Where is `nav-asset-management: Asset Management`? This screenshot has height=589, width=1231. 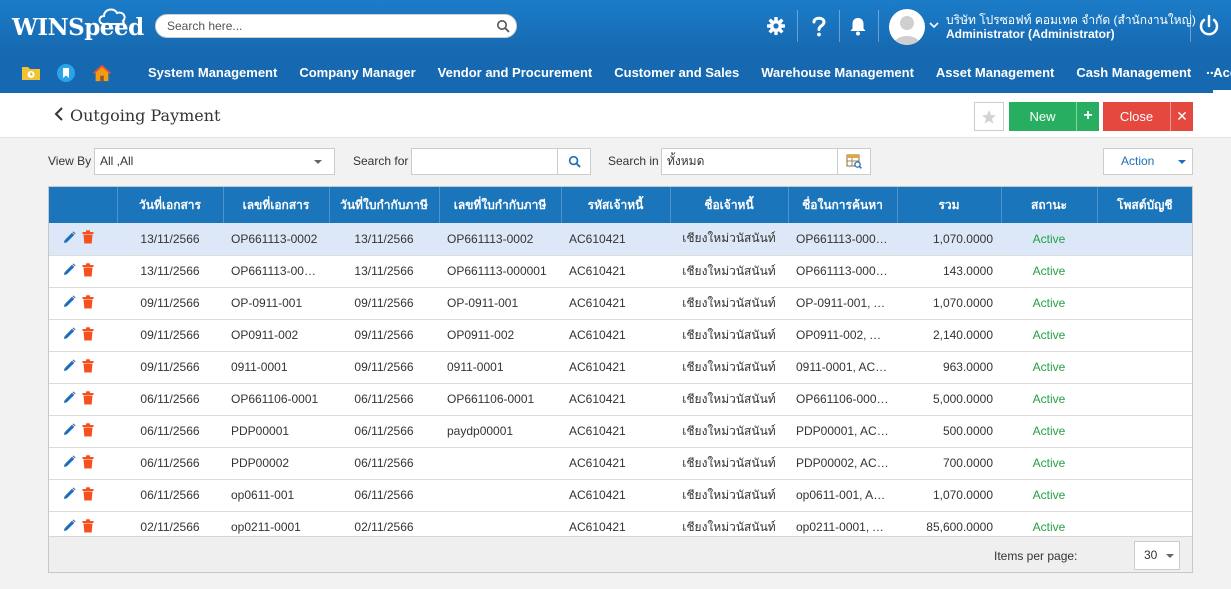
nav-asset-management: Asset Management is located at coordinates (995, 72).